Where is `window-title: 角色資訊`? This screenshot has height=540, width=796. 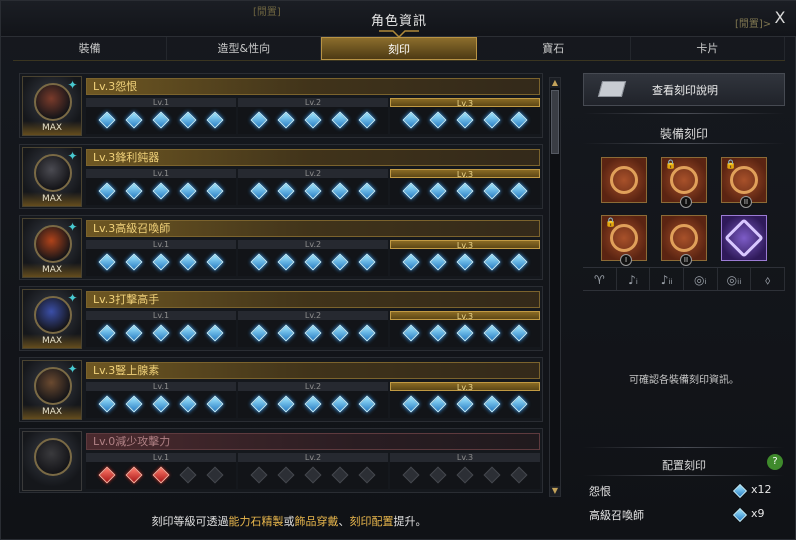 window-title: 角色資訊 is located at coordinates (398, 21).